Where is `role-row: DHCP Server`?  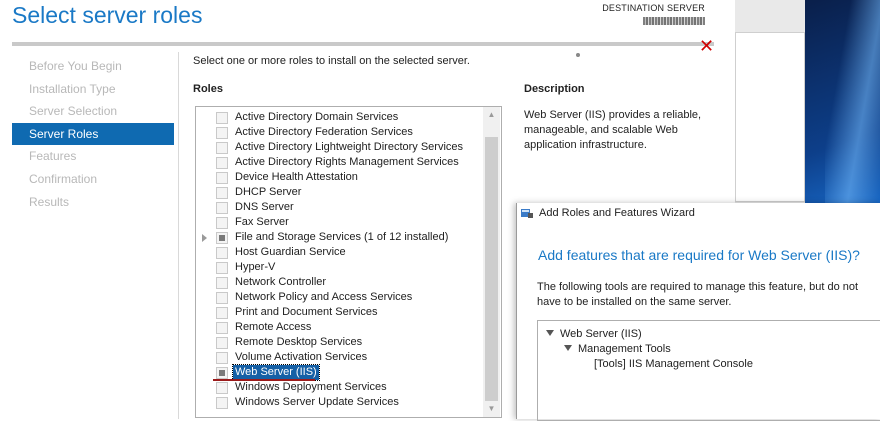
role-row: DHCP Server is located at coordinates (339, 192).